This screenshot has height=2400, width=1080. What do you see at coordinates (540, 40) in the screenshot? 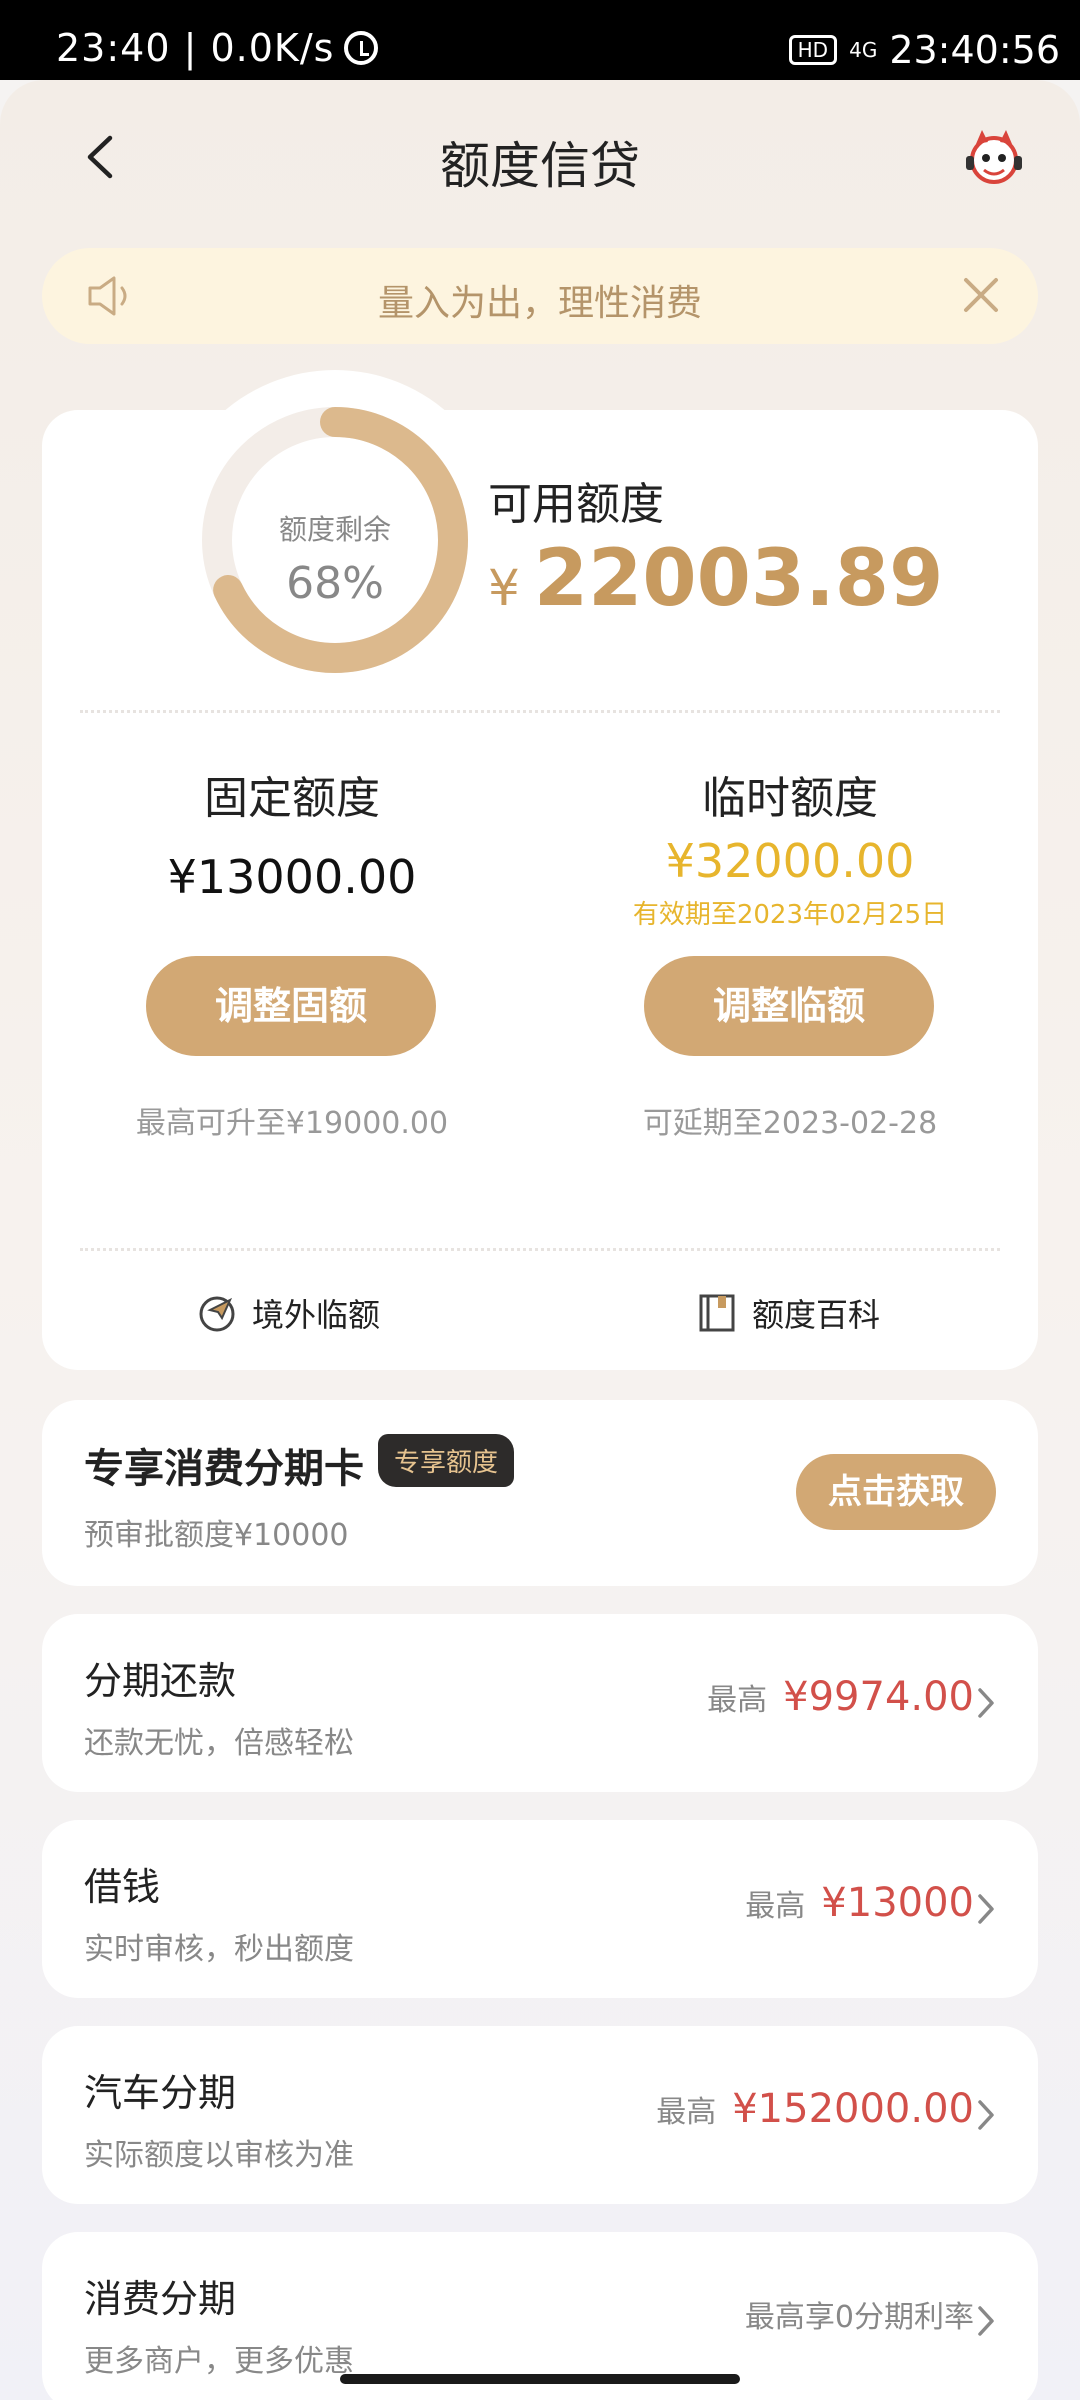
I see `status-bar: 23:40 | 0.0K/s HD 4G 23:40:56` at bounding box center [540, 40].